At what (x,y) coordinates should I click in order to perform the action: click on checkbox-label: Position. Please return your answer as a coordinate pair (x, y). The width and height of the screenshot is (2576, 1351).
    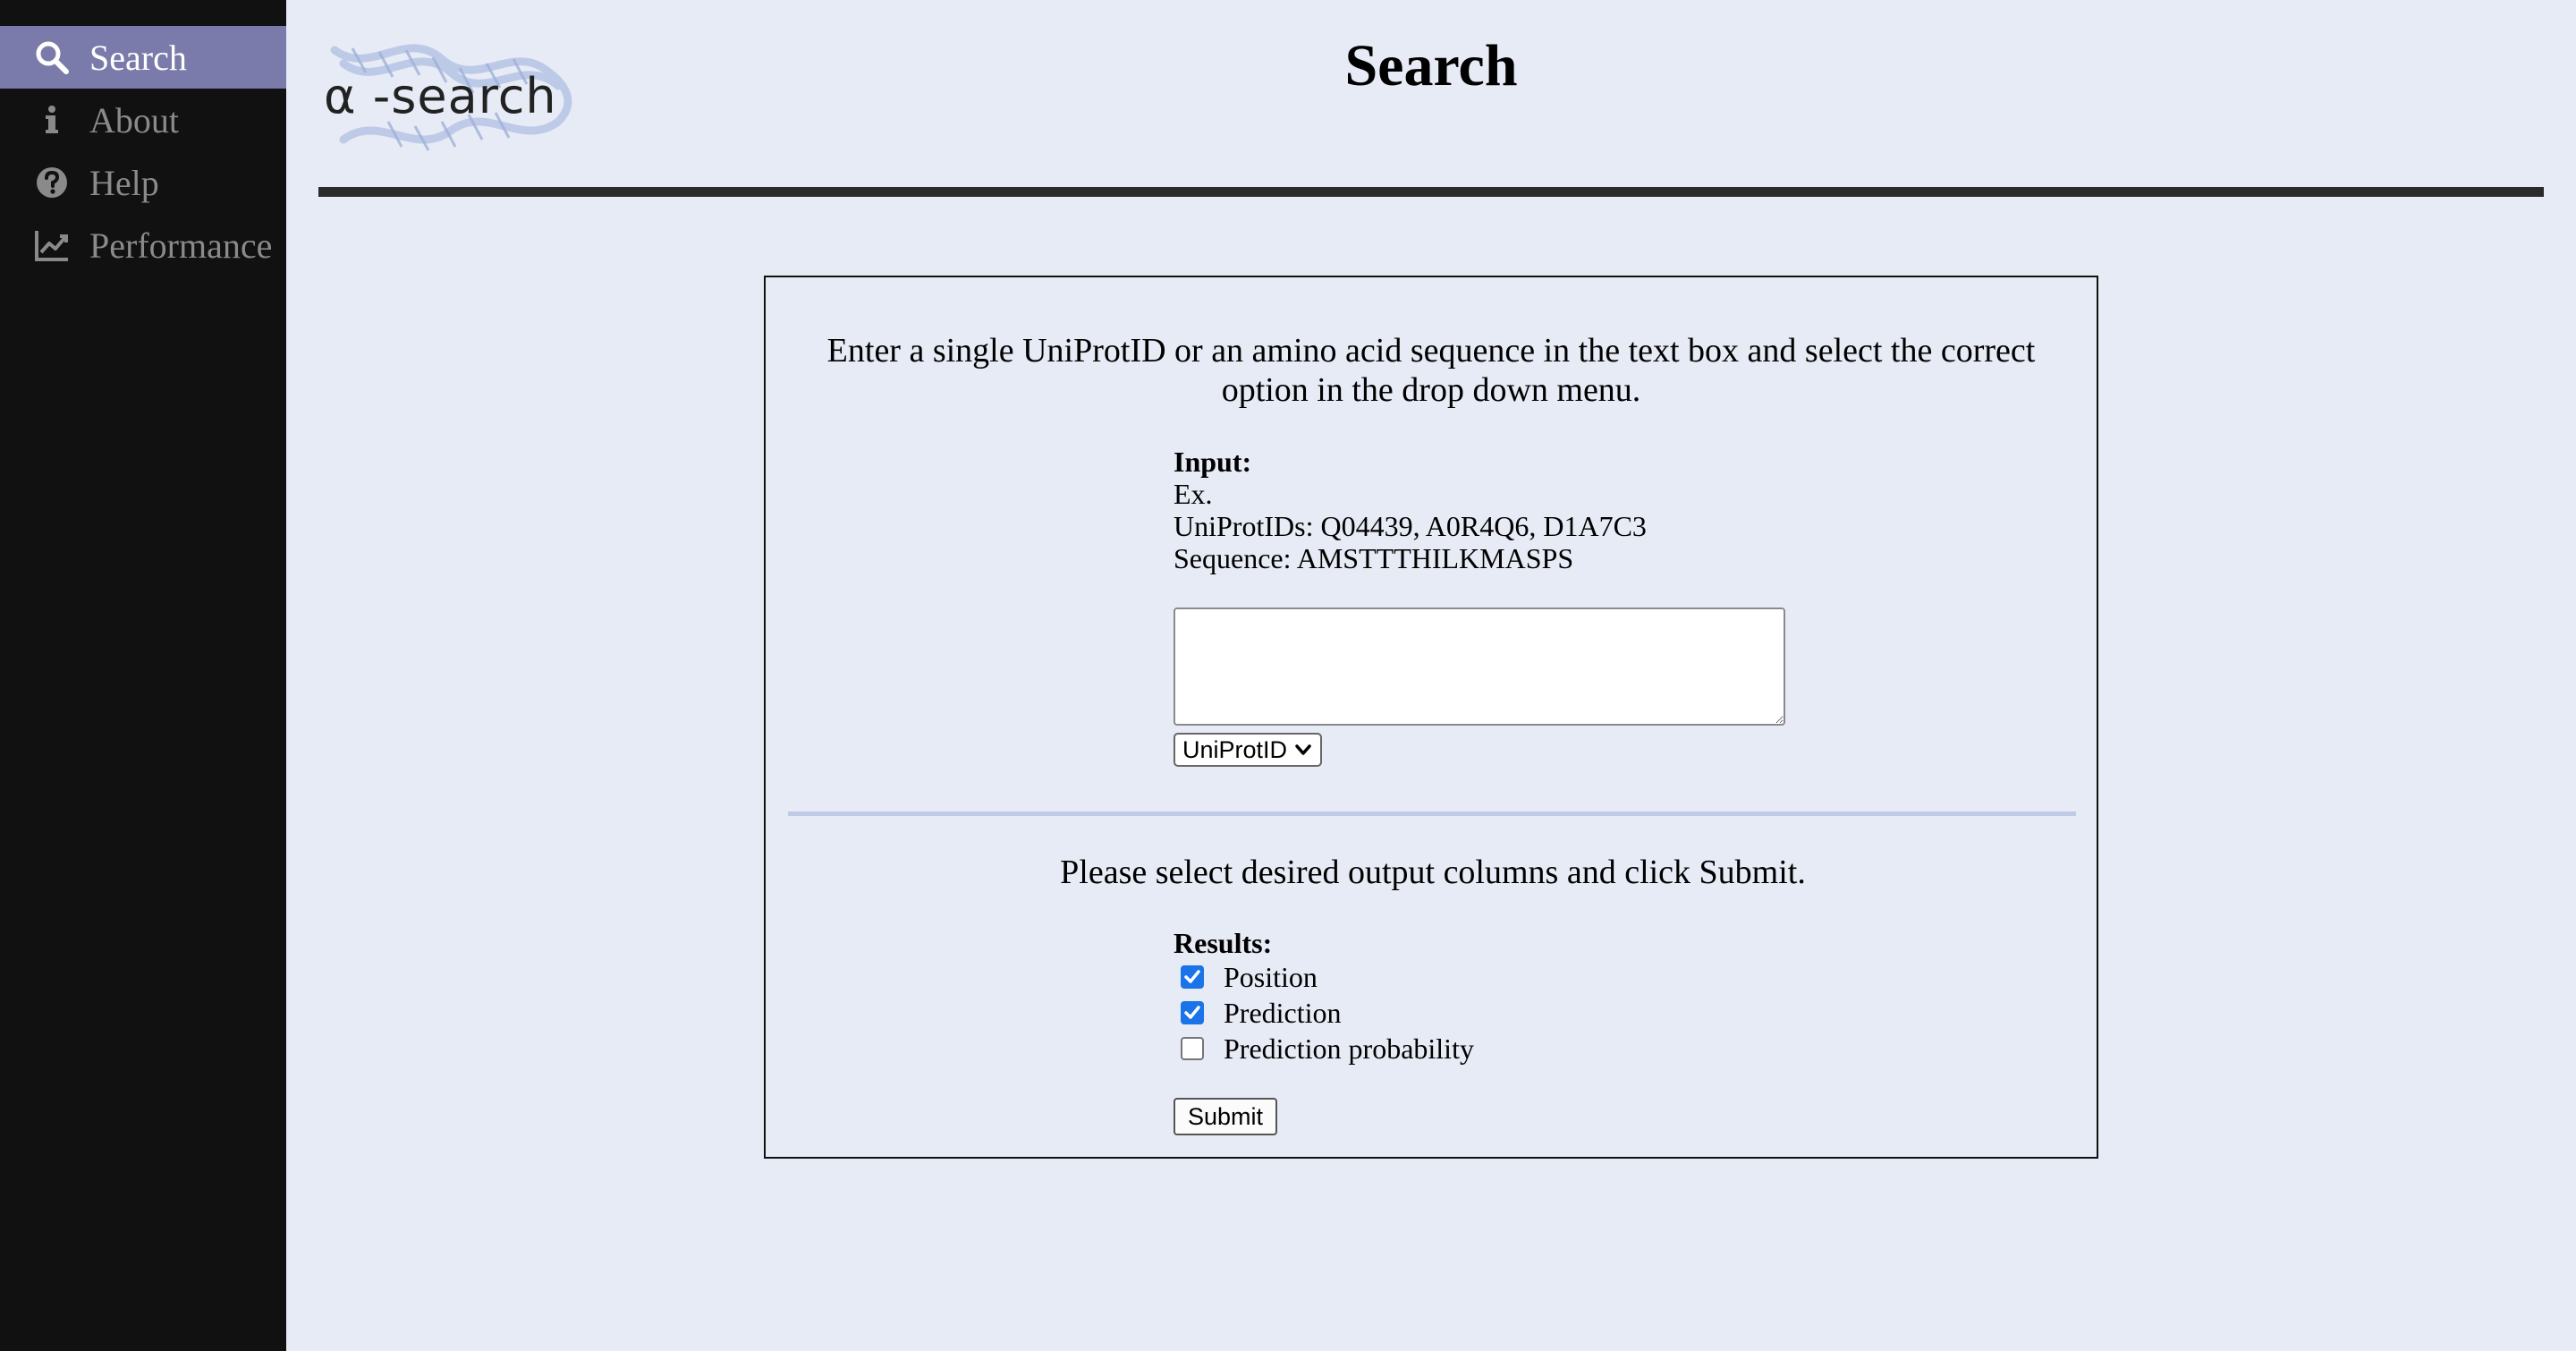
    Looking at the image, I should click on (1271, 977).